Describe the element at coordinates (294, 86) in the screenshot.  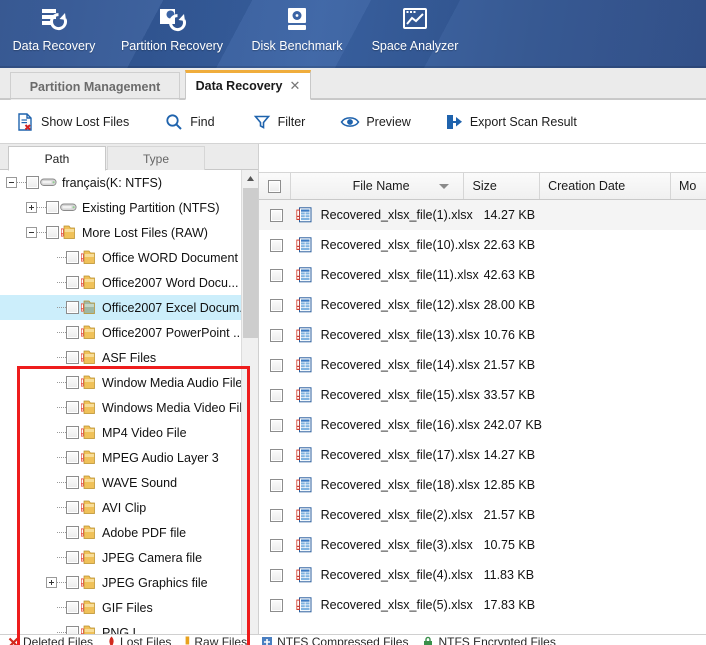
I see `close-icon: ✕` at that location.